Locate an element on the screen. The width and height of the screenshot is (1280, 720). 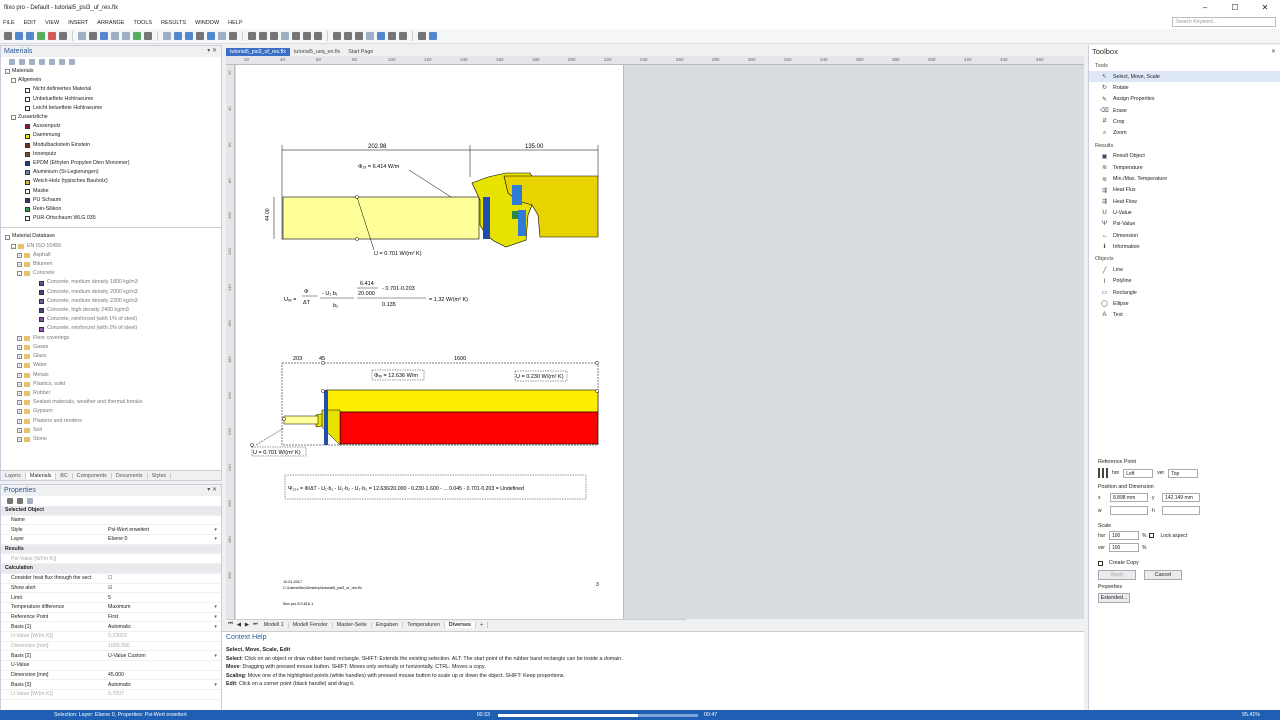
database-material: Concrete, medium density 1800 kg/m3 is located at coordinates (113, 282).